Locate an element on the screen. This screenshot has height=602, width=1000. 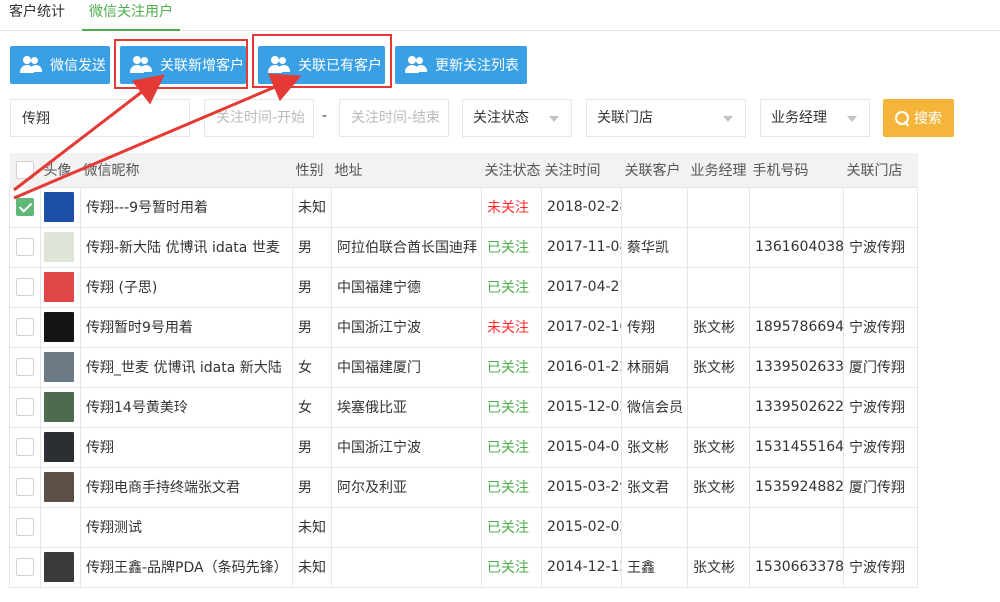
tab-customer-stats: 客户统计 is located at coordinates (37, 15).